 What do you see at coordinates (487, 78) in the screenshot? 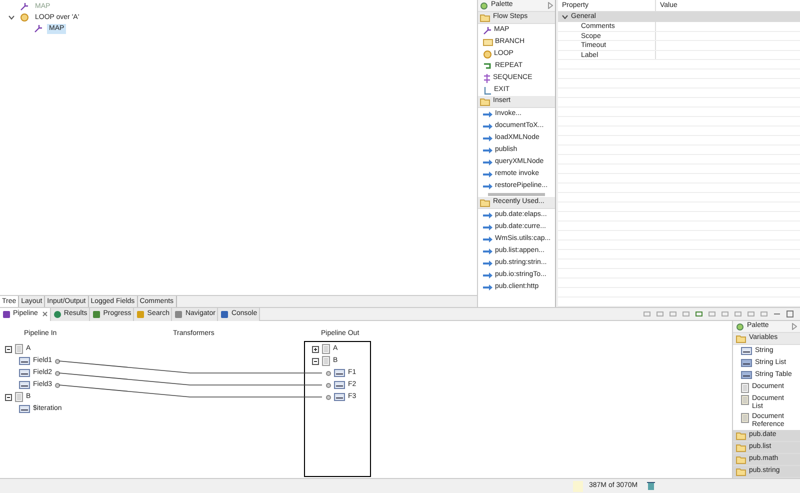
I see `sequence-icon` at bounding box center [487, 78].